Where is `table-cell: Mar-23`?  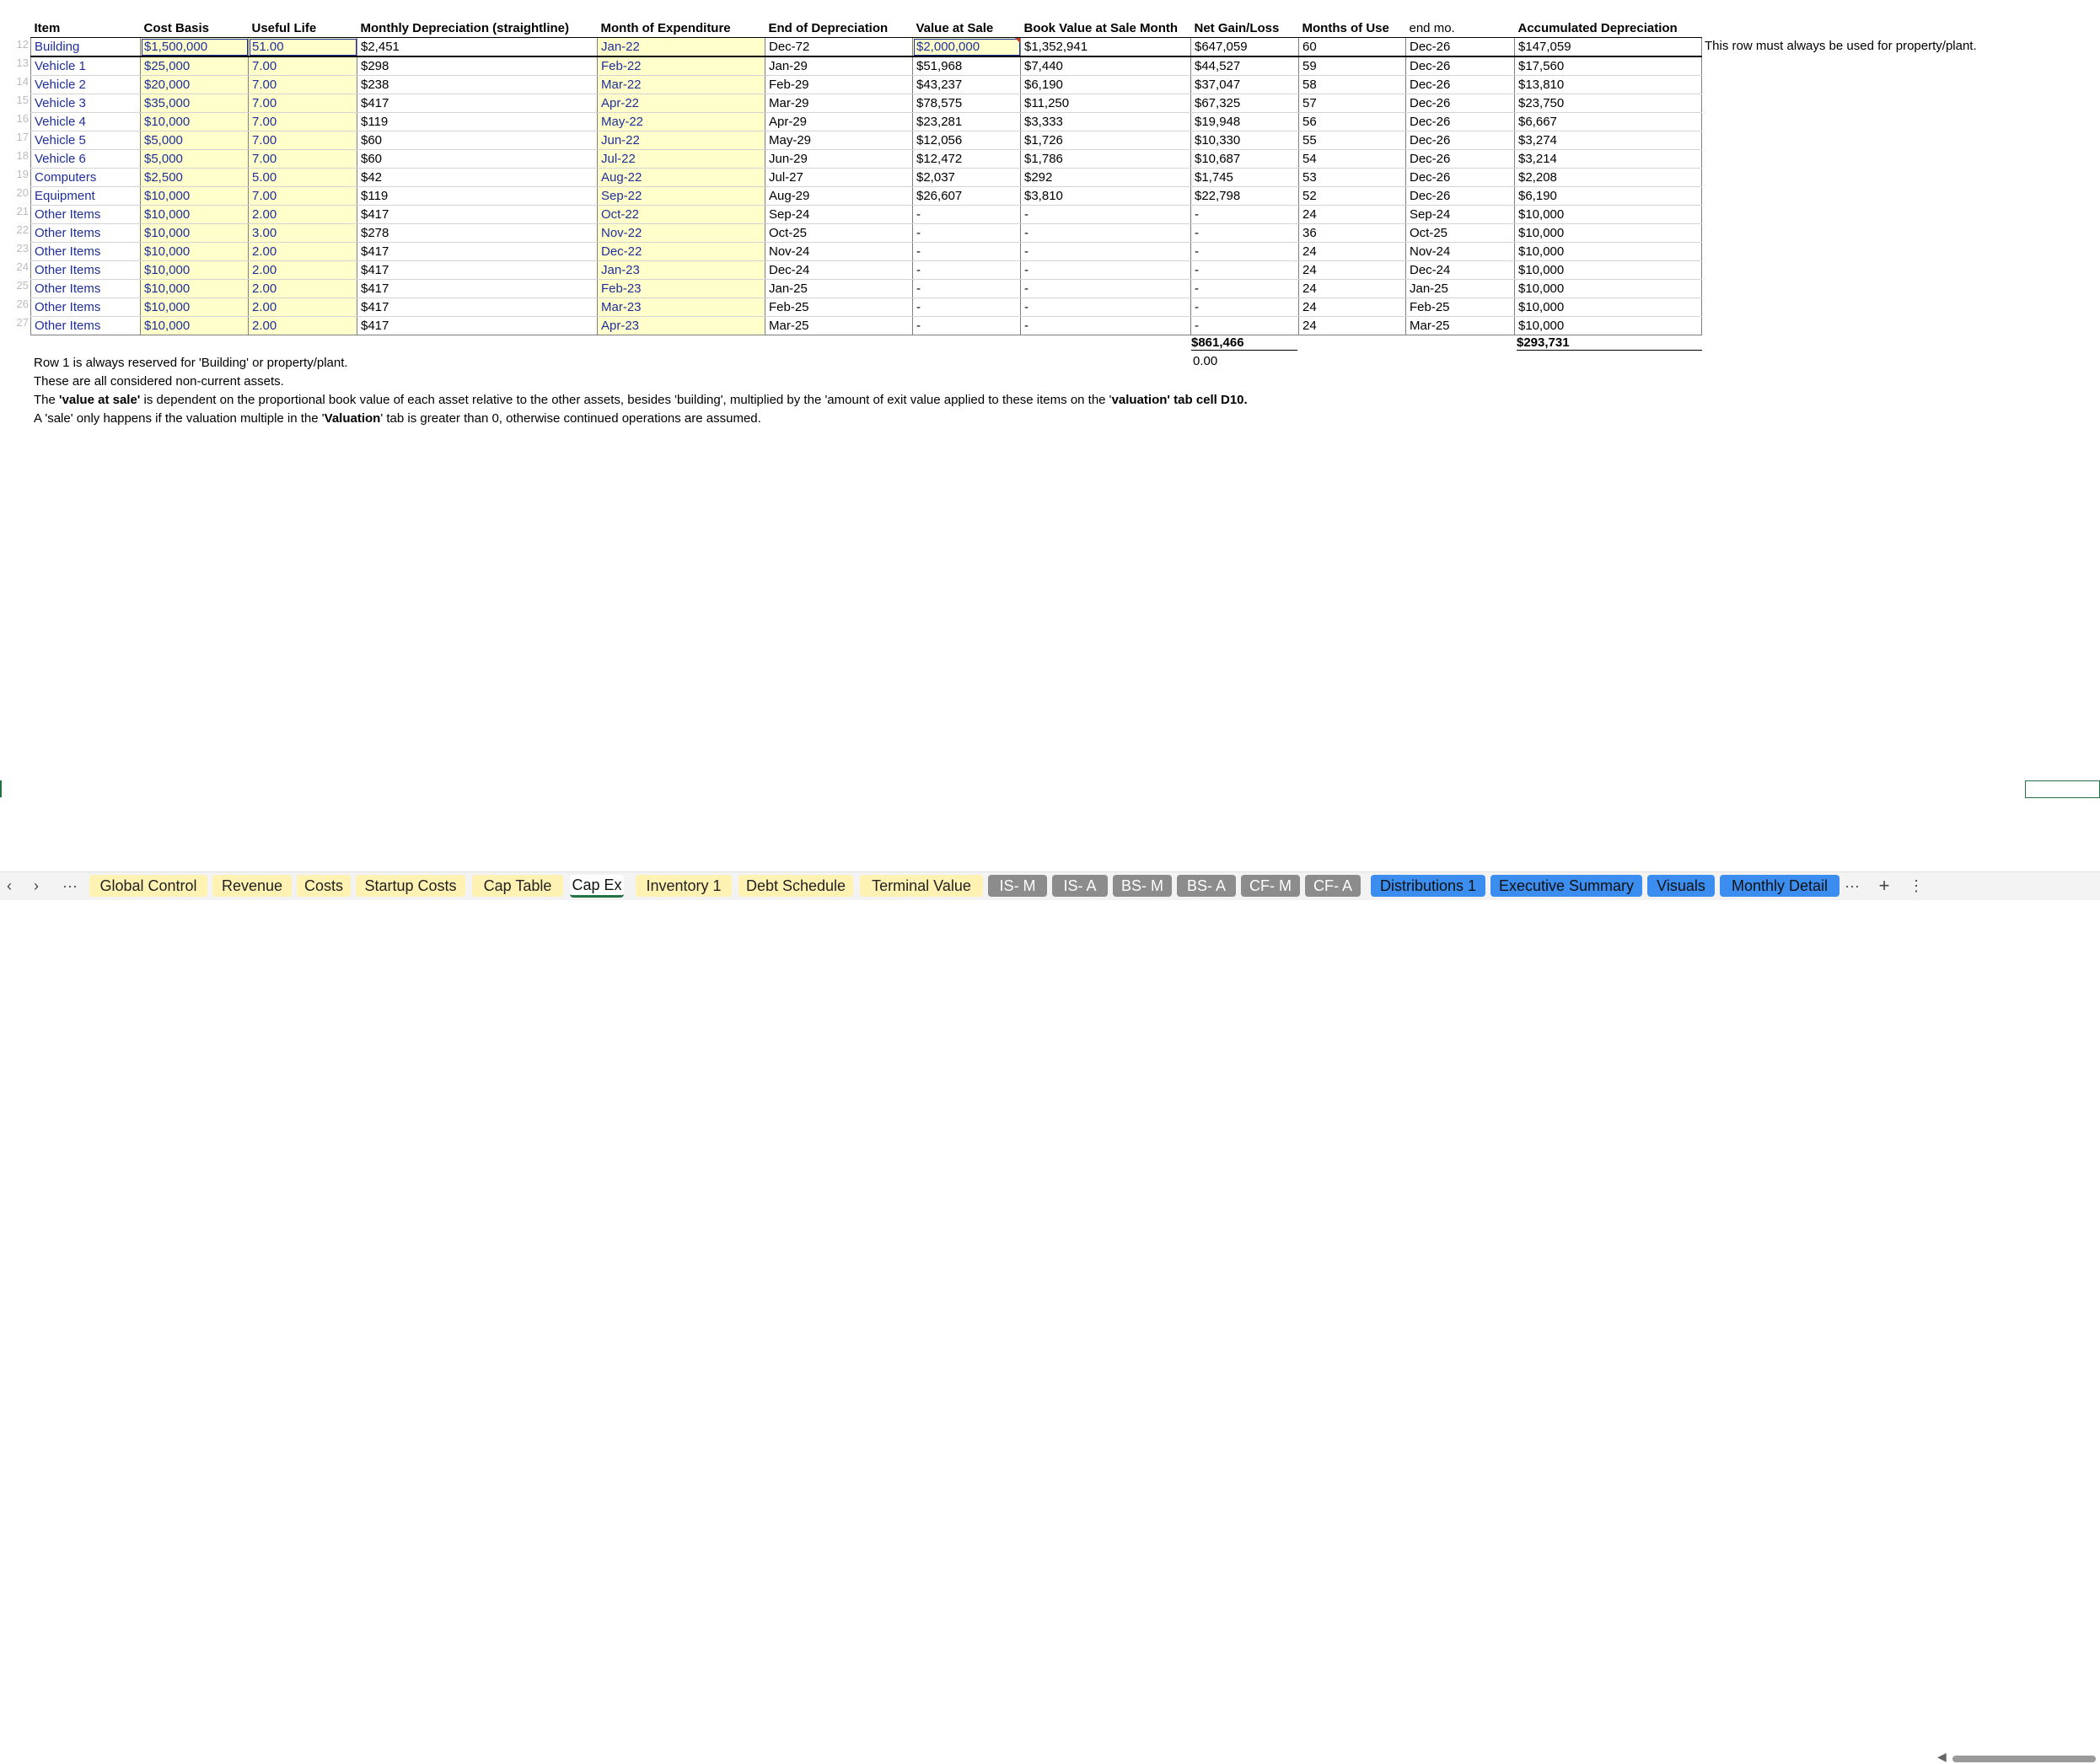
table-cell: Mar-23 is located at coordinates (681, 307).